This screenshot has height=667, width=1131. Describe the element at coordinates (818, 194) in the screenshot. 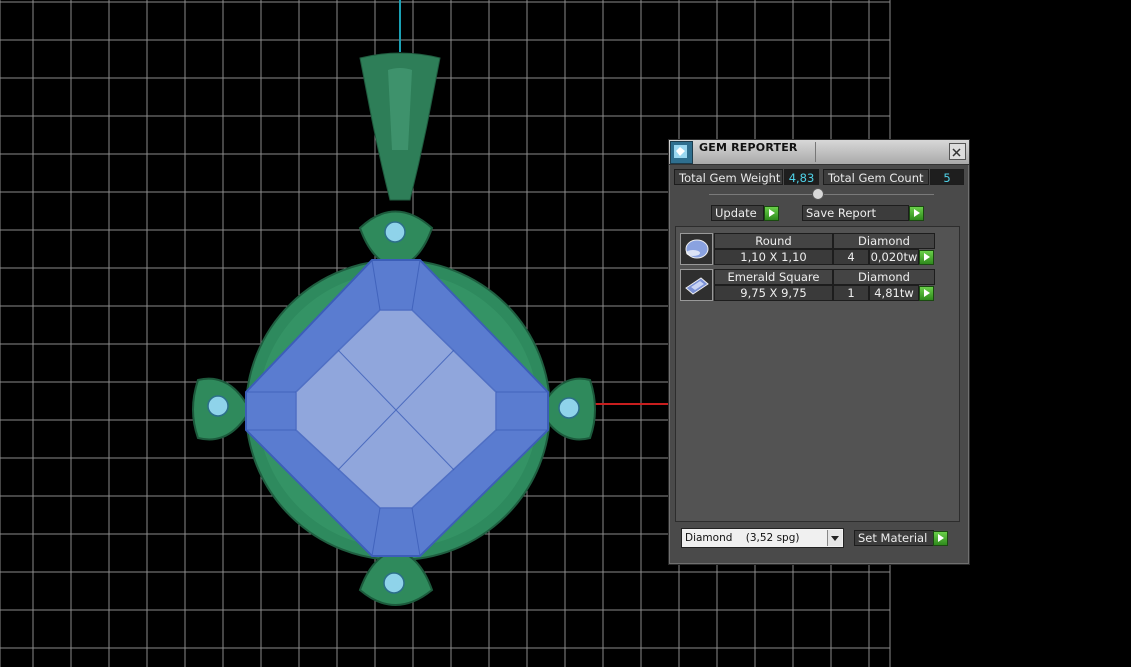

I see `slider-handle` at that location.